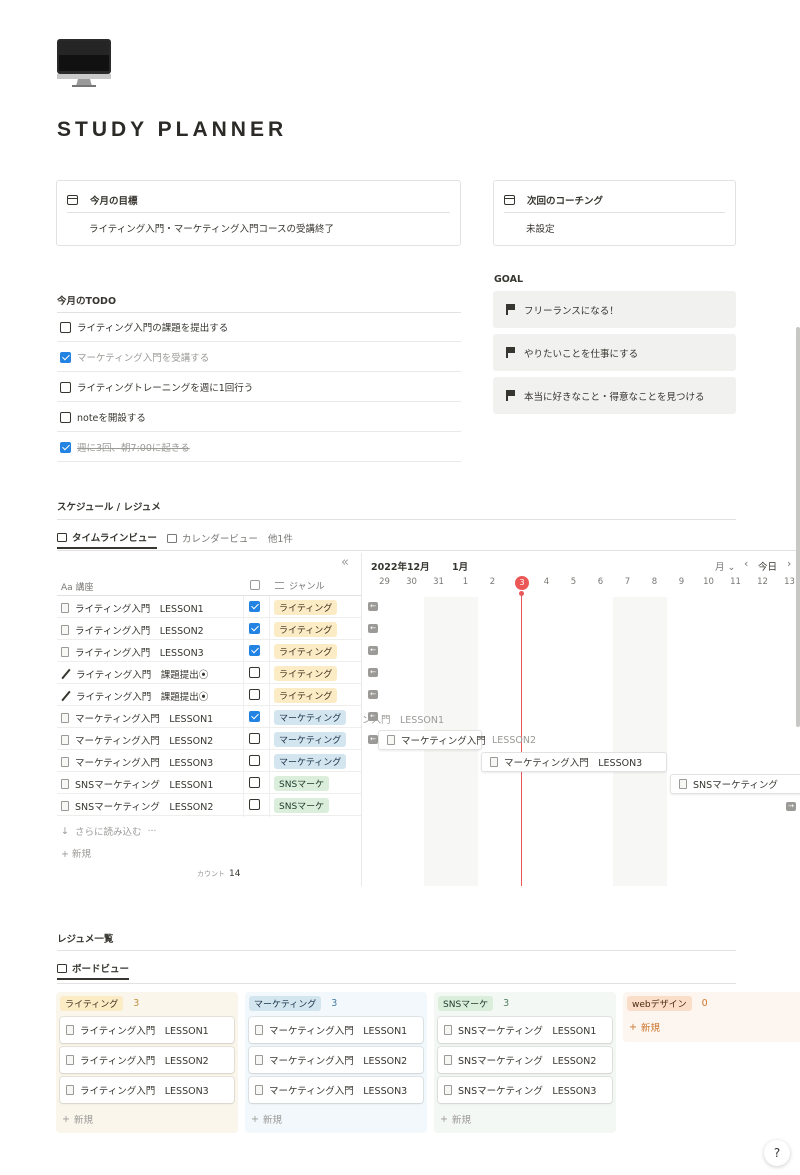 The width and height of the screenshot is (800, 1175). I want to click on table-row: マーケティング入門 LESSON2 マーケティング, so click(209, 739).